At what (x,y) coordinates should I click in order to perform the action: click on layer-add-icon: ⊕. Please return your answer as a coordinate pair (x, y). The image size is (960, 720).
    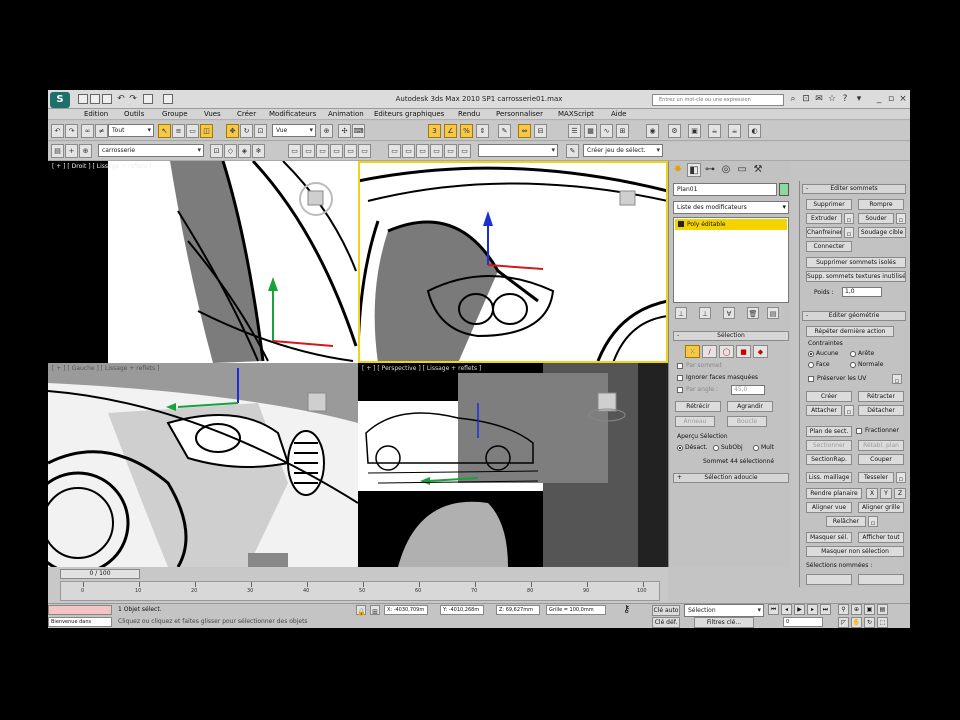
    Looking at the image, I should click on (85, 151).